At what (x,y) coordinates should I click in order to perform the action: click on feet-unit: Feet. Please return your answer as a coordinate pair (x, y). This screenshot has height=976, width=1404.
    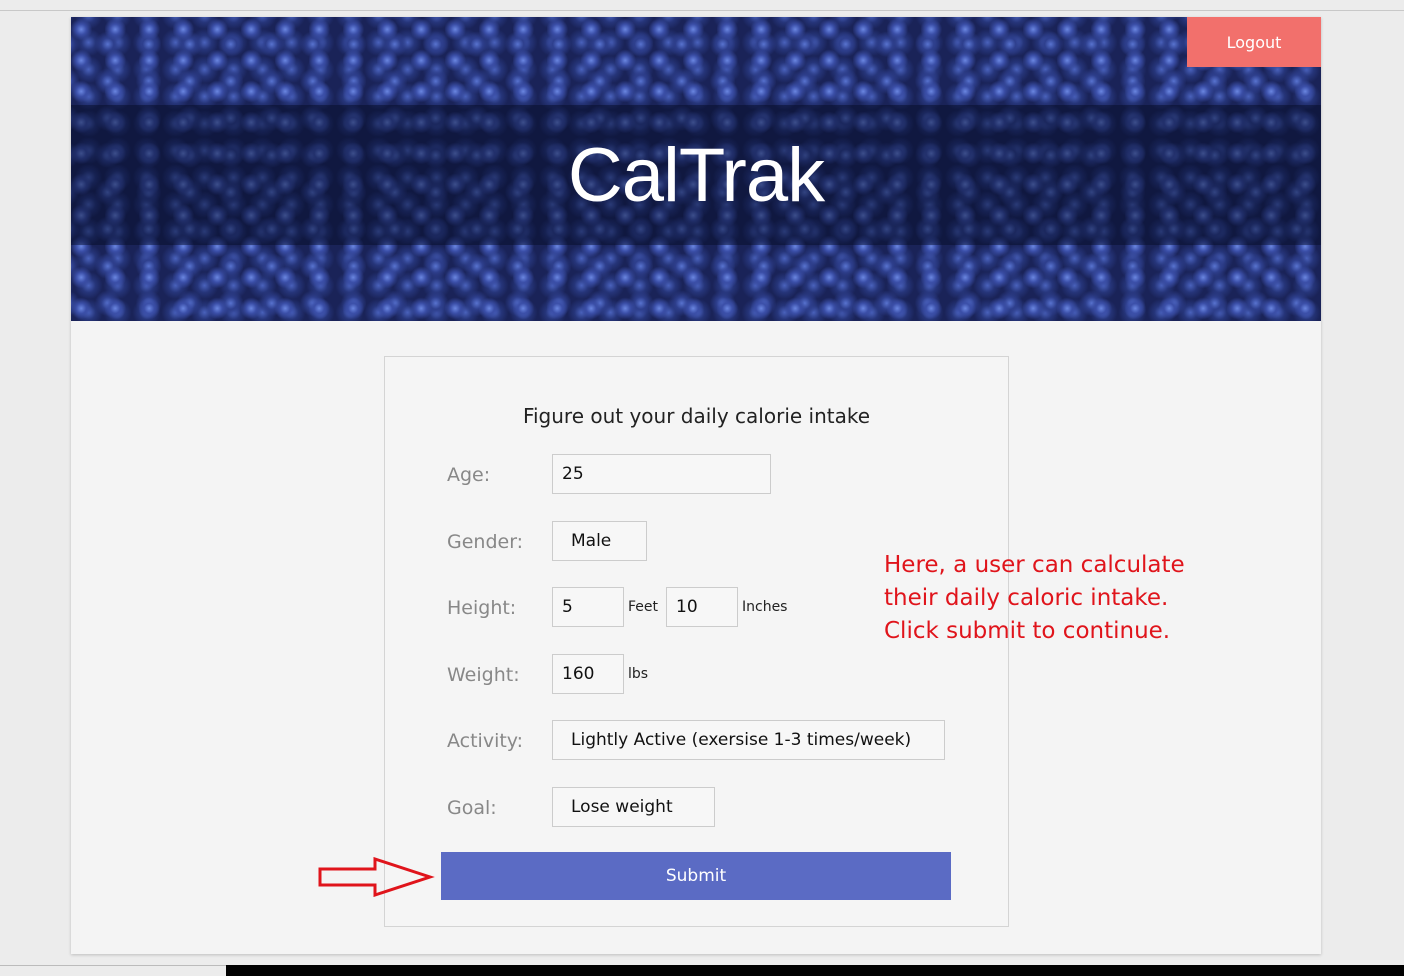
    Looking at the image, I should click on (643, 607).